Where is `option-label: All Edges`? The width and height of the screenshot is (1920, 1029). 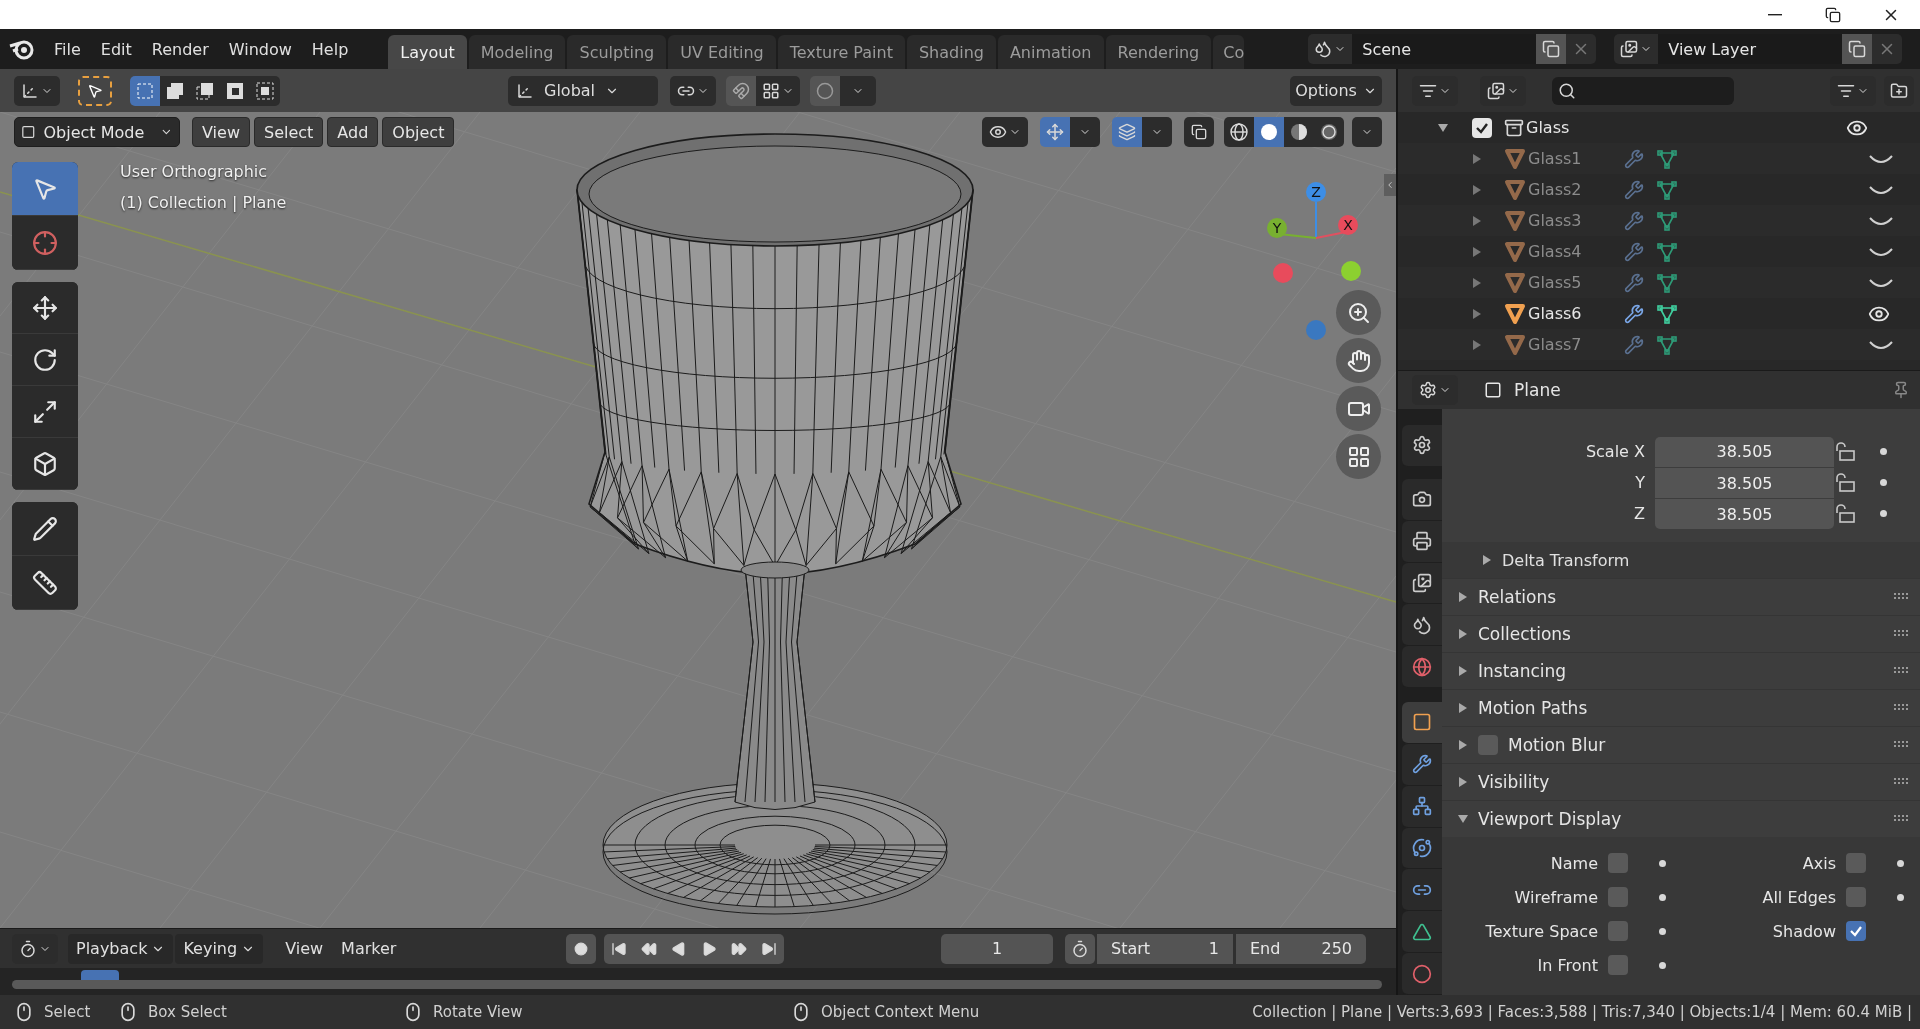 option-label: All Edges is located at coordinates (1799, 897).